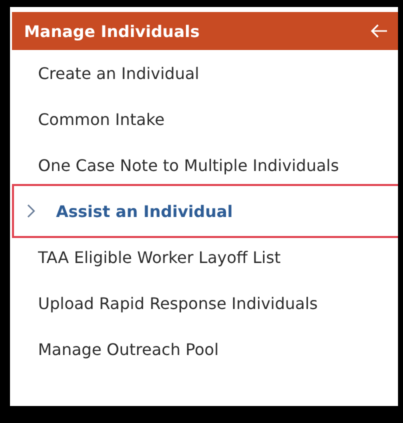 Image resolution: width=403 pixels, height=423 pixels. I want to click on menu-item: Common Intake, so click(205, 119).